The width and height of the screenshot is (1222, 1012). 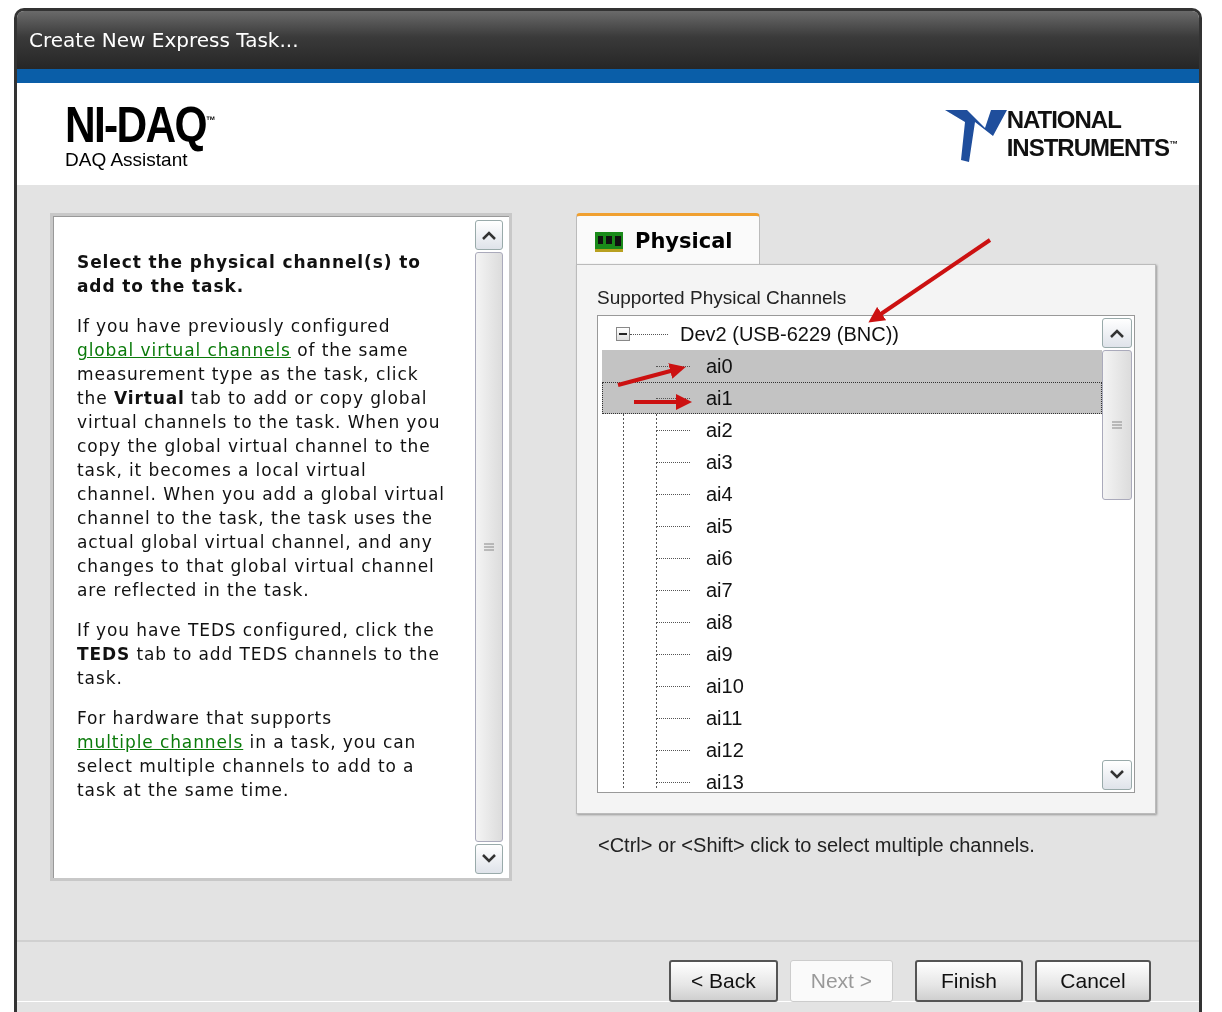 What do you see at coordinates (852, 526) in the screenshot?
I see `tree-item: ai5` at bounding box center [852, 526].